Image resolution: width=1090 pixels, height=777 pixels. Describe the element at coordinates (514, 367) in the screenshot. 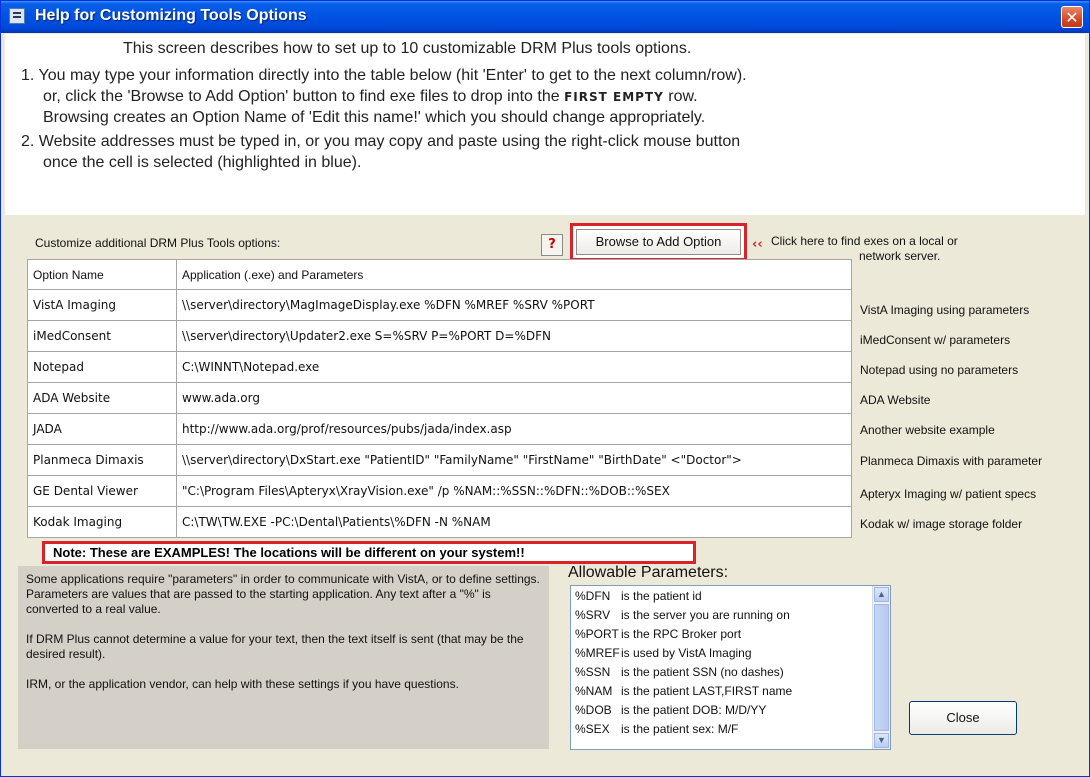

I see `application-cell: C:\WINNT\Notepad.exe` at that location.